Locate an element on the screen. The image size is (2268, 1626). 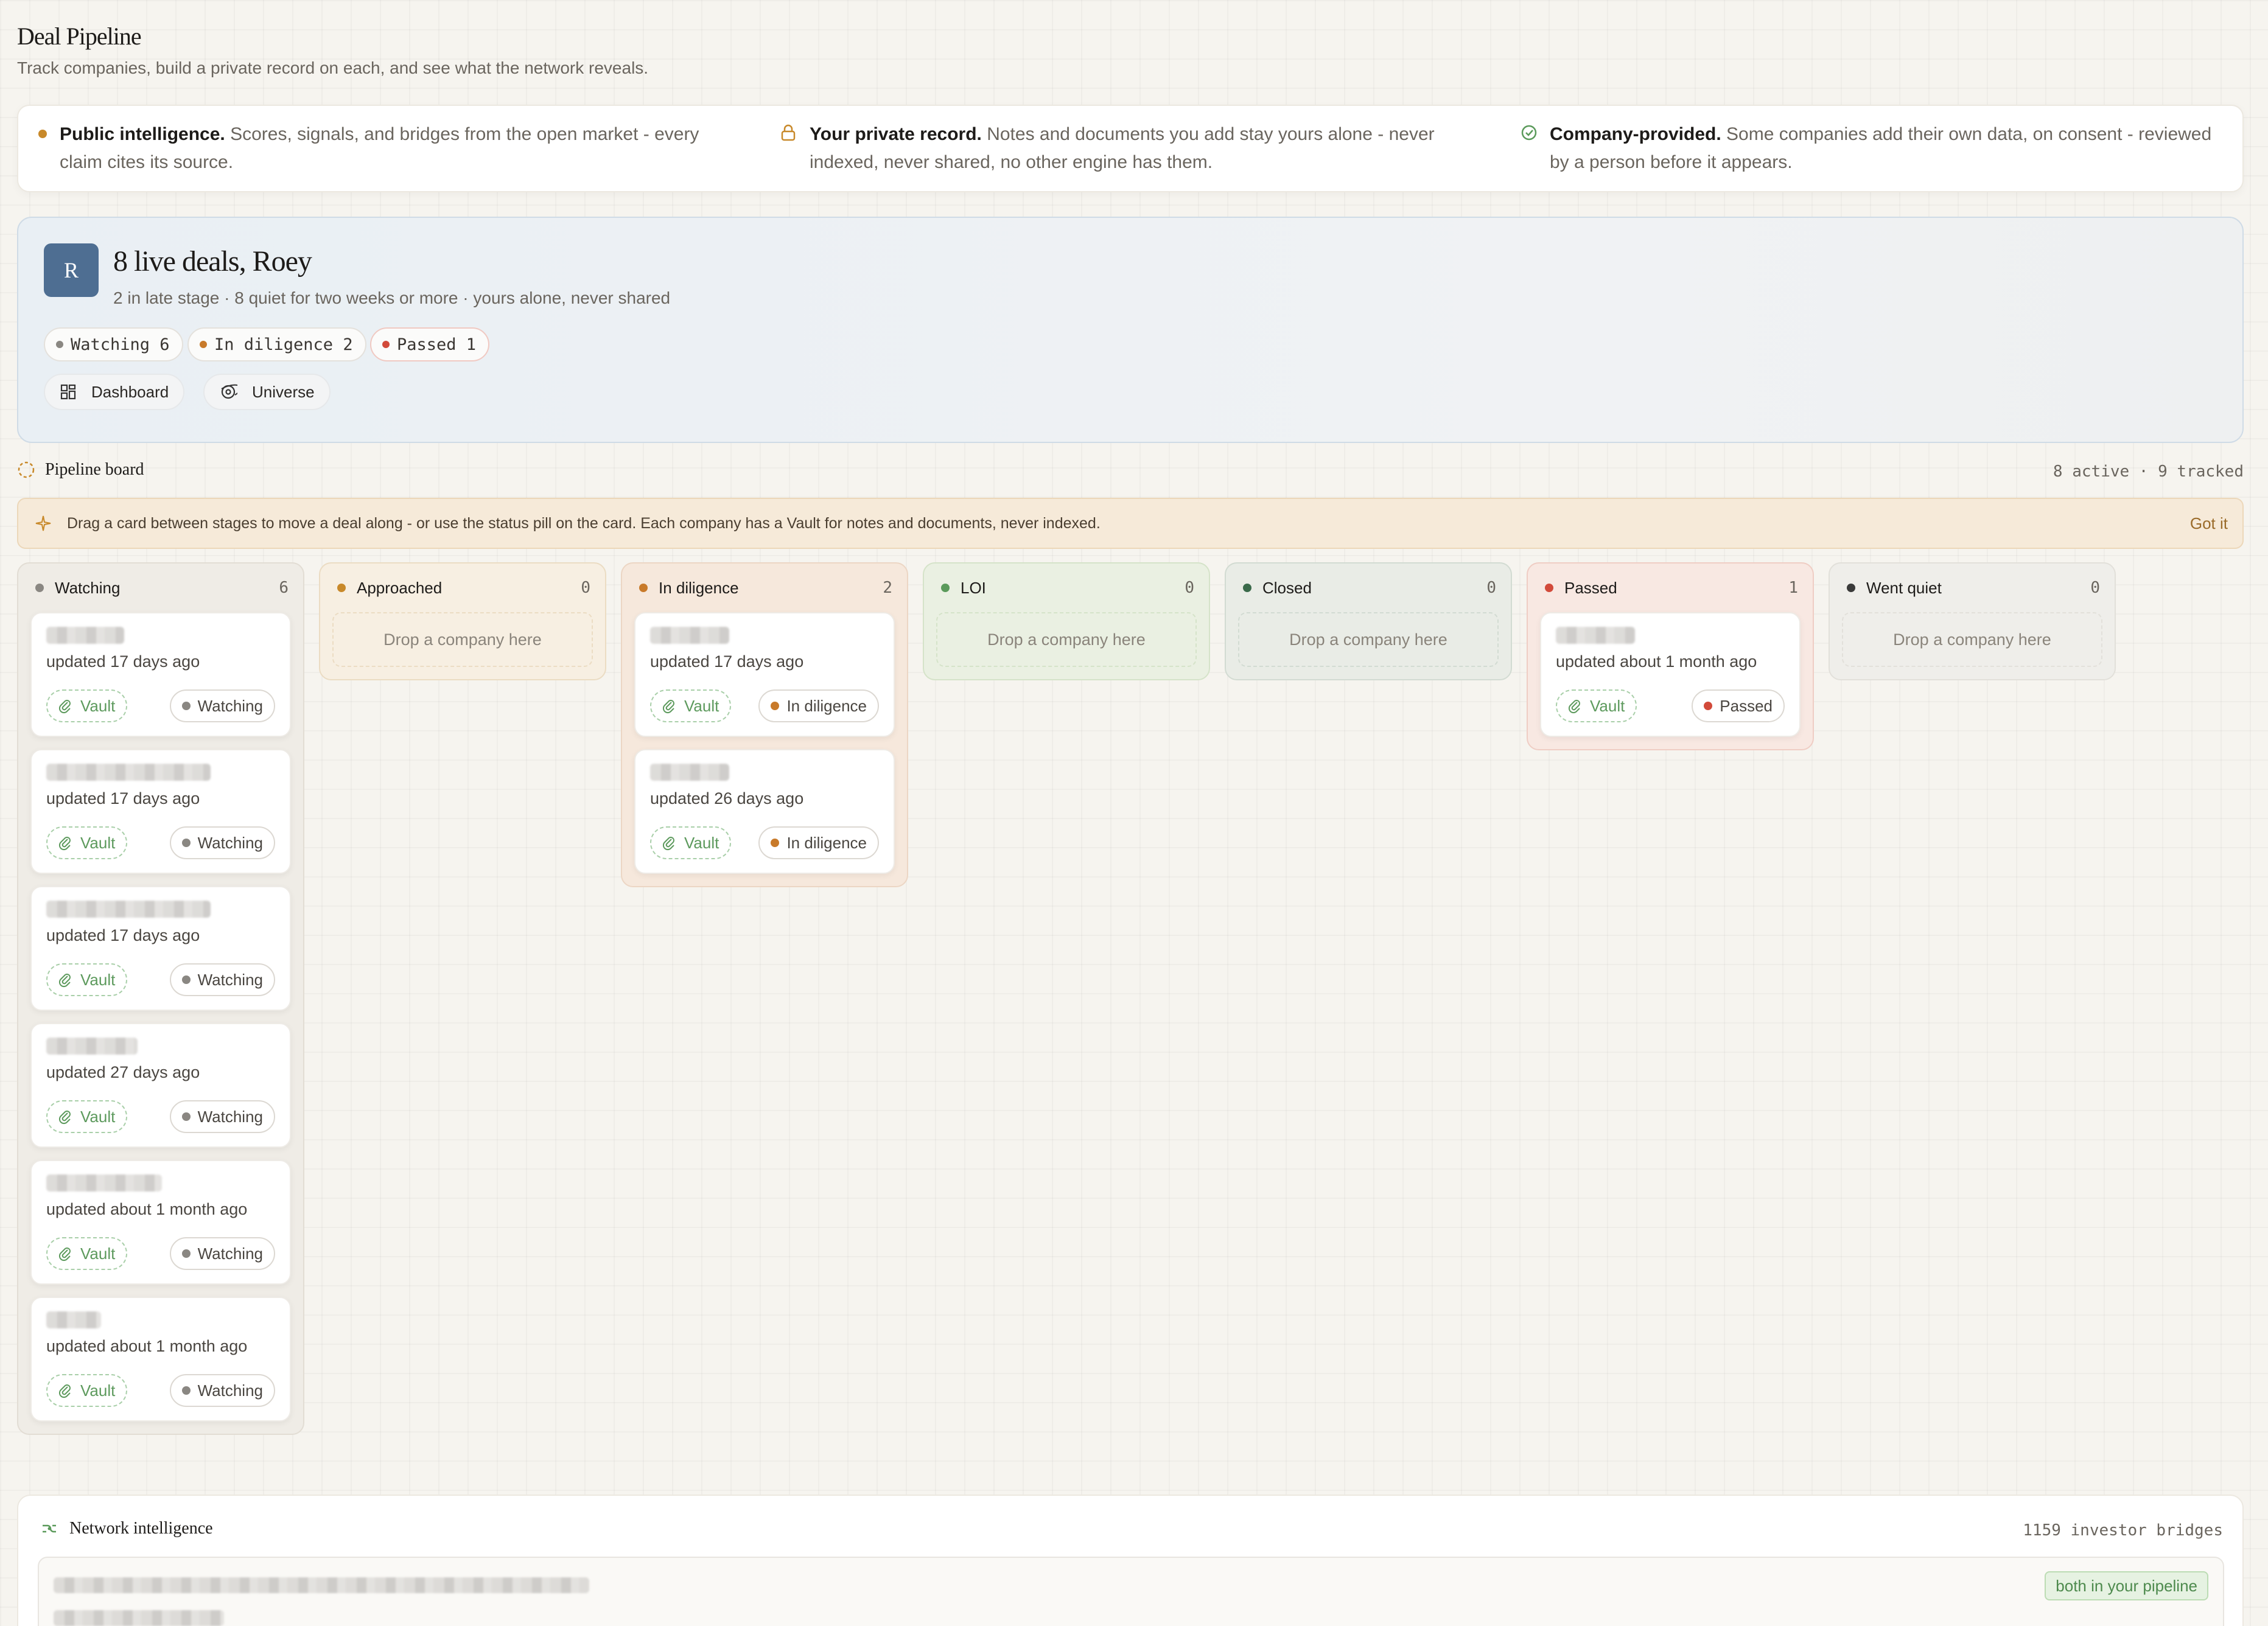
column-count: 1 is located at coordinates (1793, 588).